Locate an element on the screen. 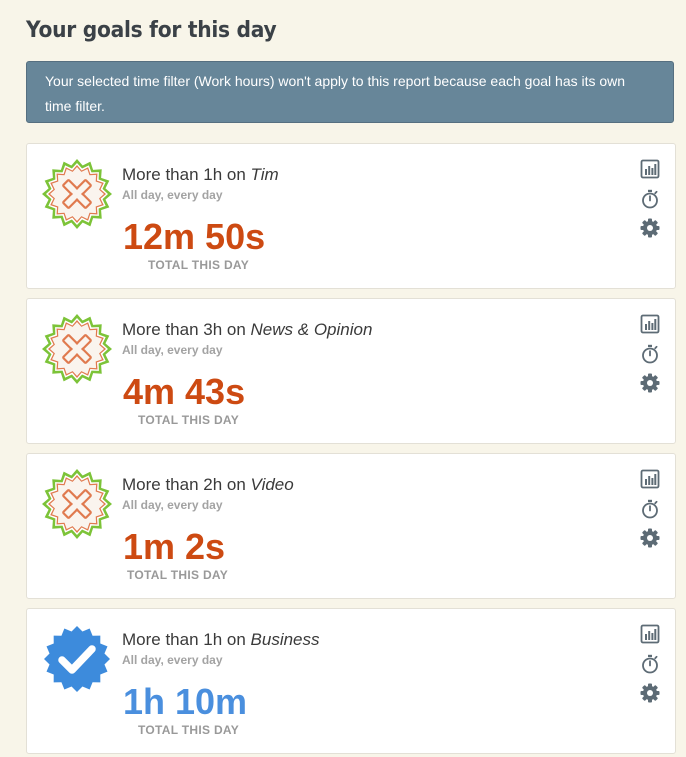 Image resolution: width=686 pixels, height=757 pixels. goal-category: Business is located at coordinates (285, 639).